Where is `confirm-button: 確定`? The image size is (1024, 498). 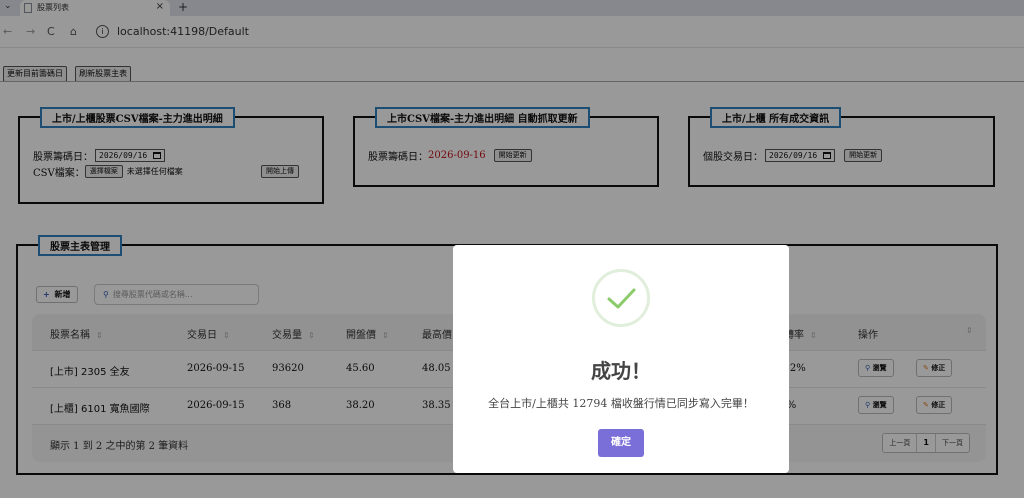 confirm-button: 確定 is located at coordinates (621, 443).